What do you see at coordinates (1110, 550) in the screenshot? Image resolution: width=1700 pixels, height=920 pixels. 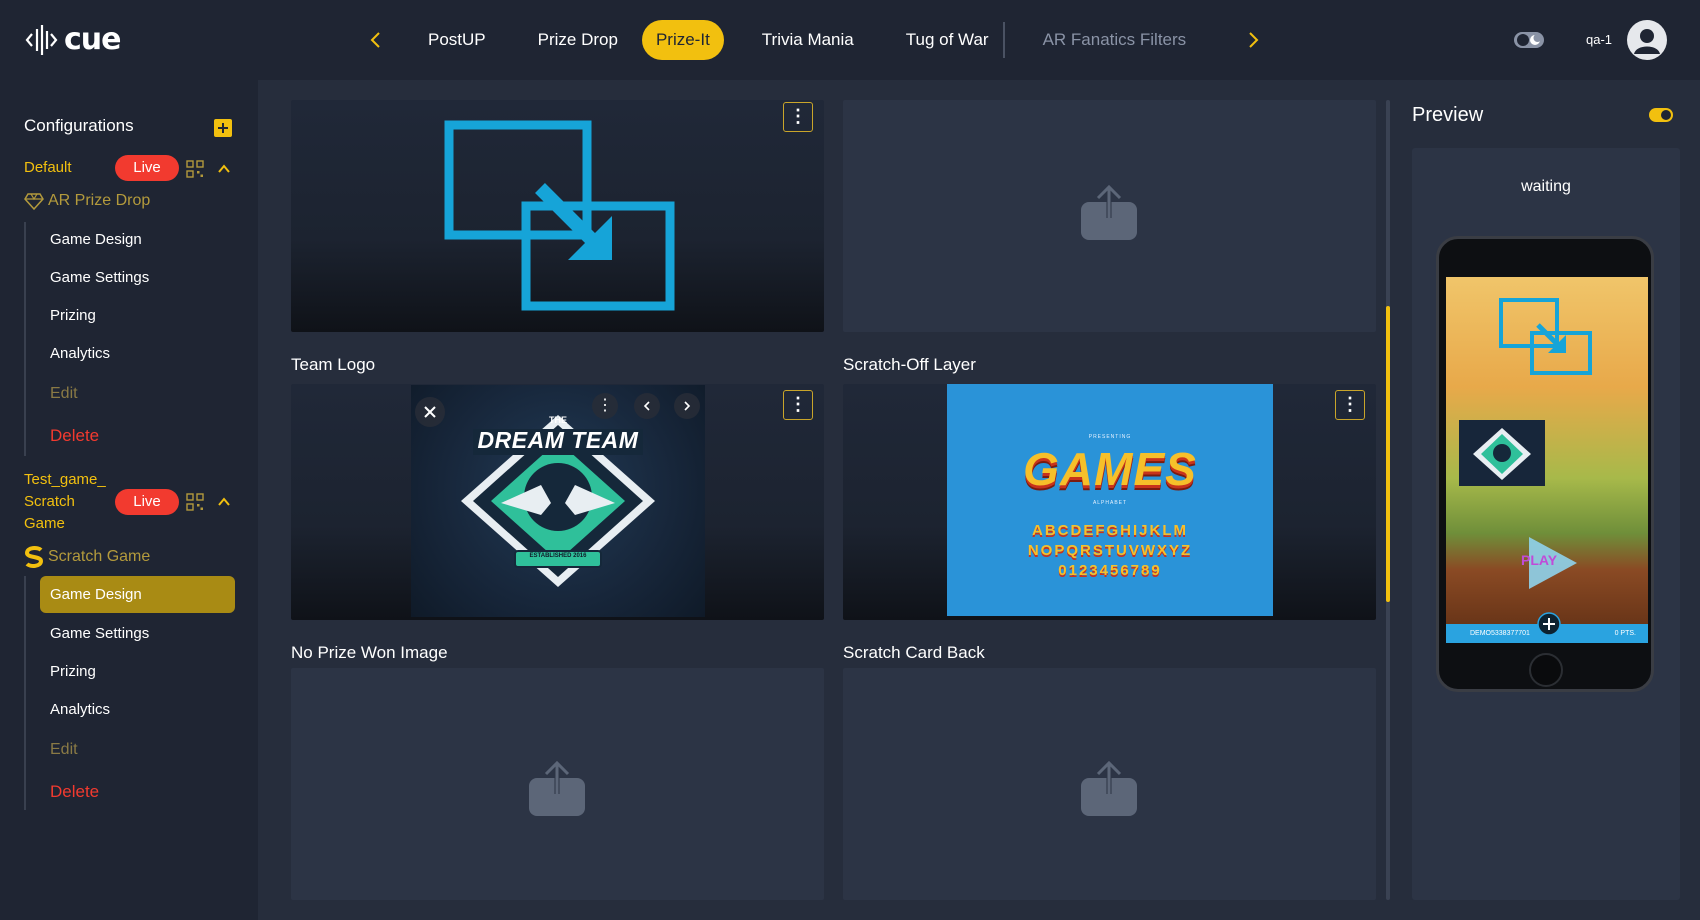 I see `games-row-text: NOPQRSTUVWXYZ` at bounding box center [1110, 550].